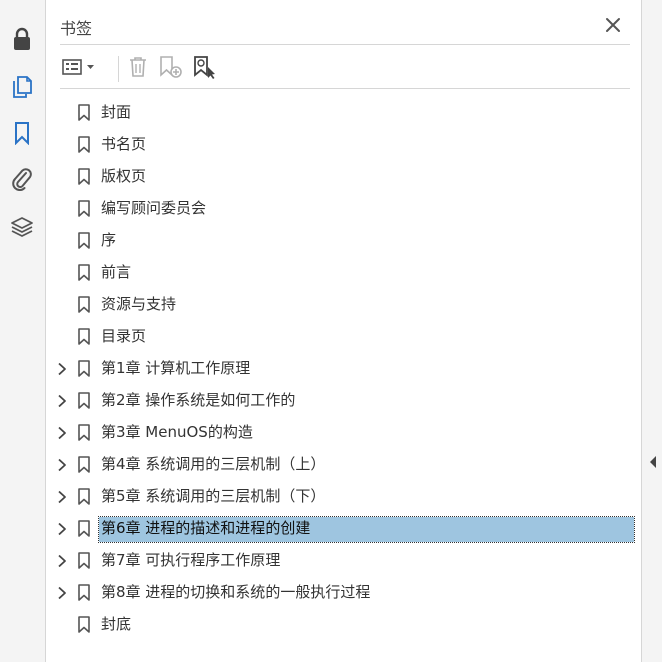 The image size is (662, 662). I want to click on new-bookmark-icon, so click(171, 69).